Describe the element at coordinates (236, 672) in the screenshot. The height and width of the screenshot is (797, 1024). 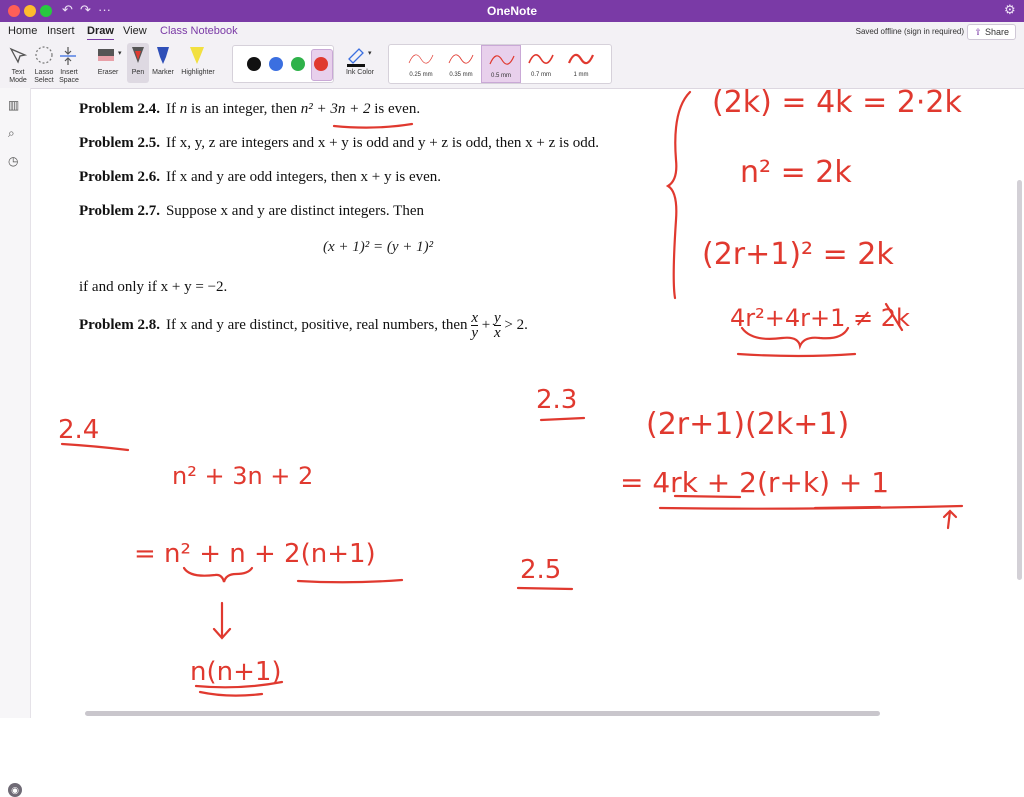
I see `ink-c3: n(n+1)` at that location.